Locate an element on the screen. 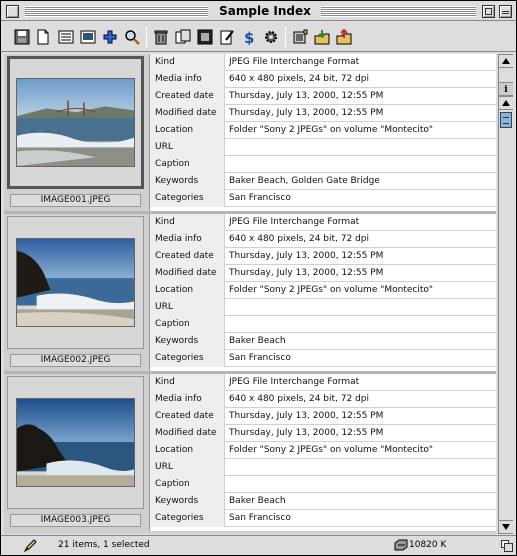 The width and height of the screenshot is (517, 556). status-bar: 21 items, 1 selected 10820 K is located at coordinates (258, 545).